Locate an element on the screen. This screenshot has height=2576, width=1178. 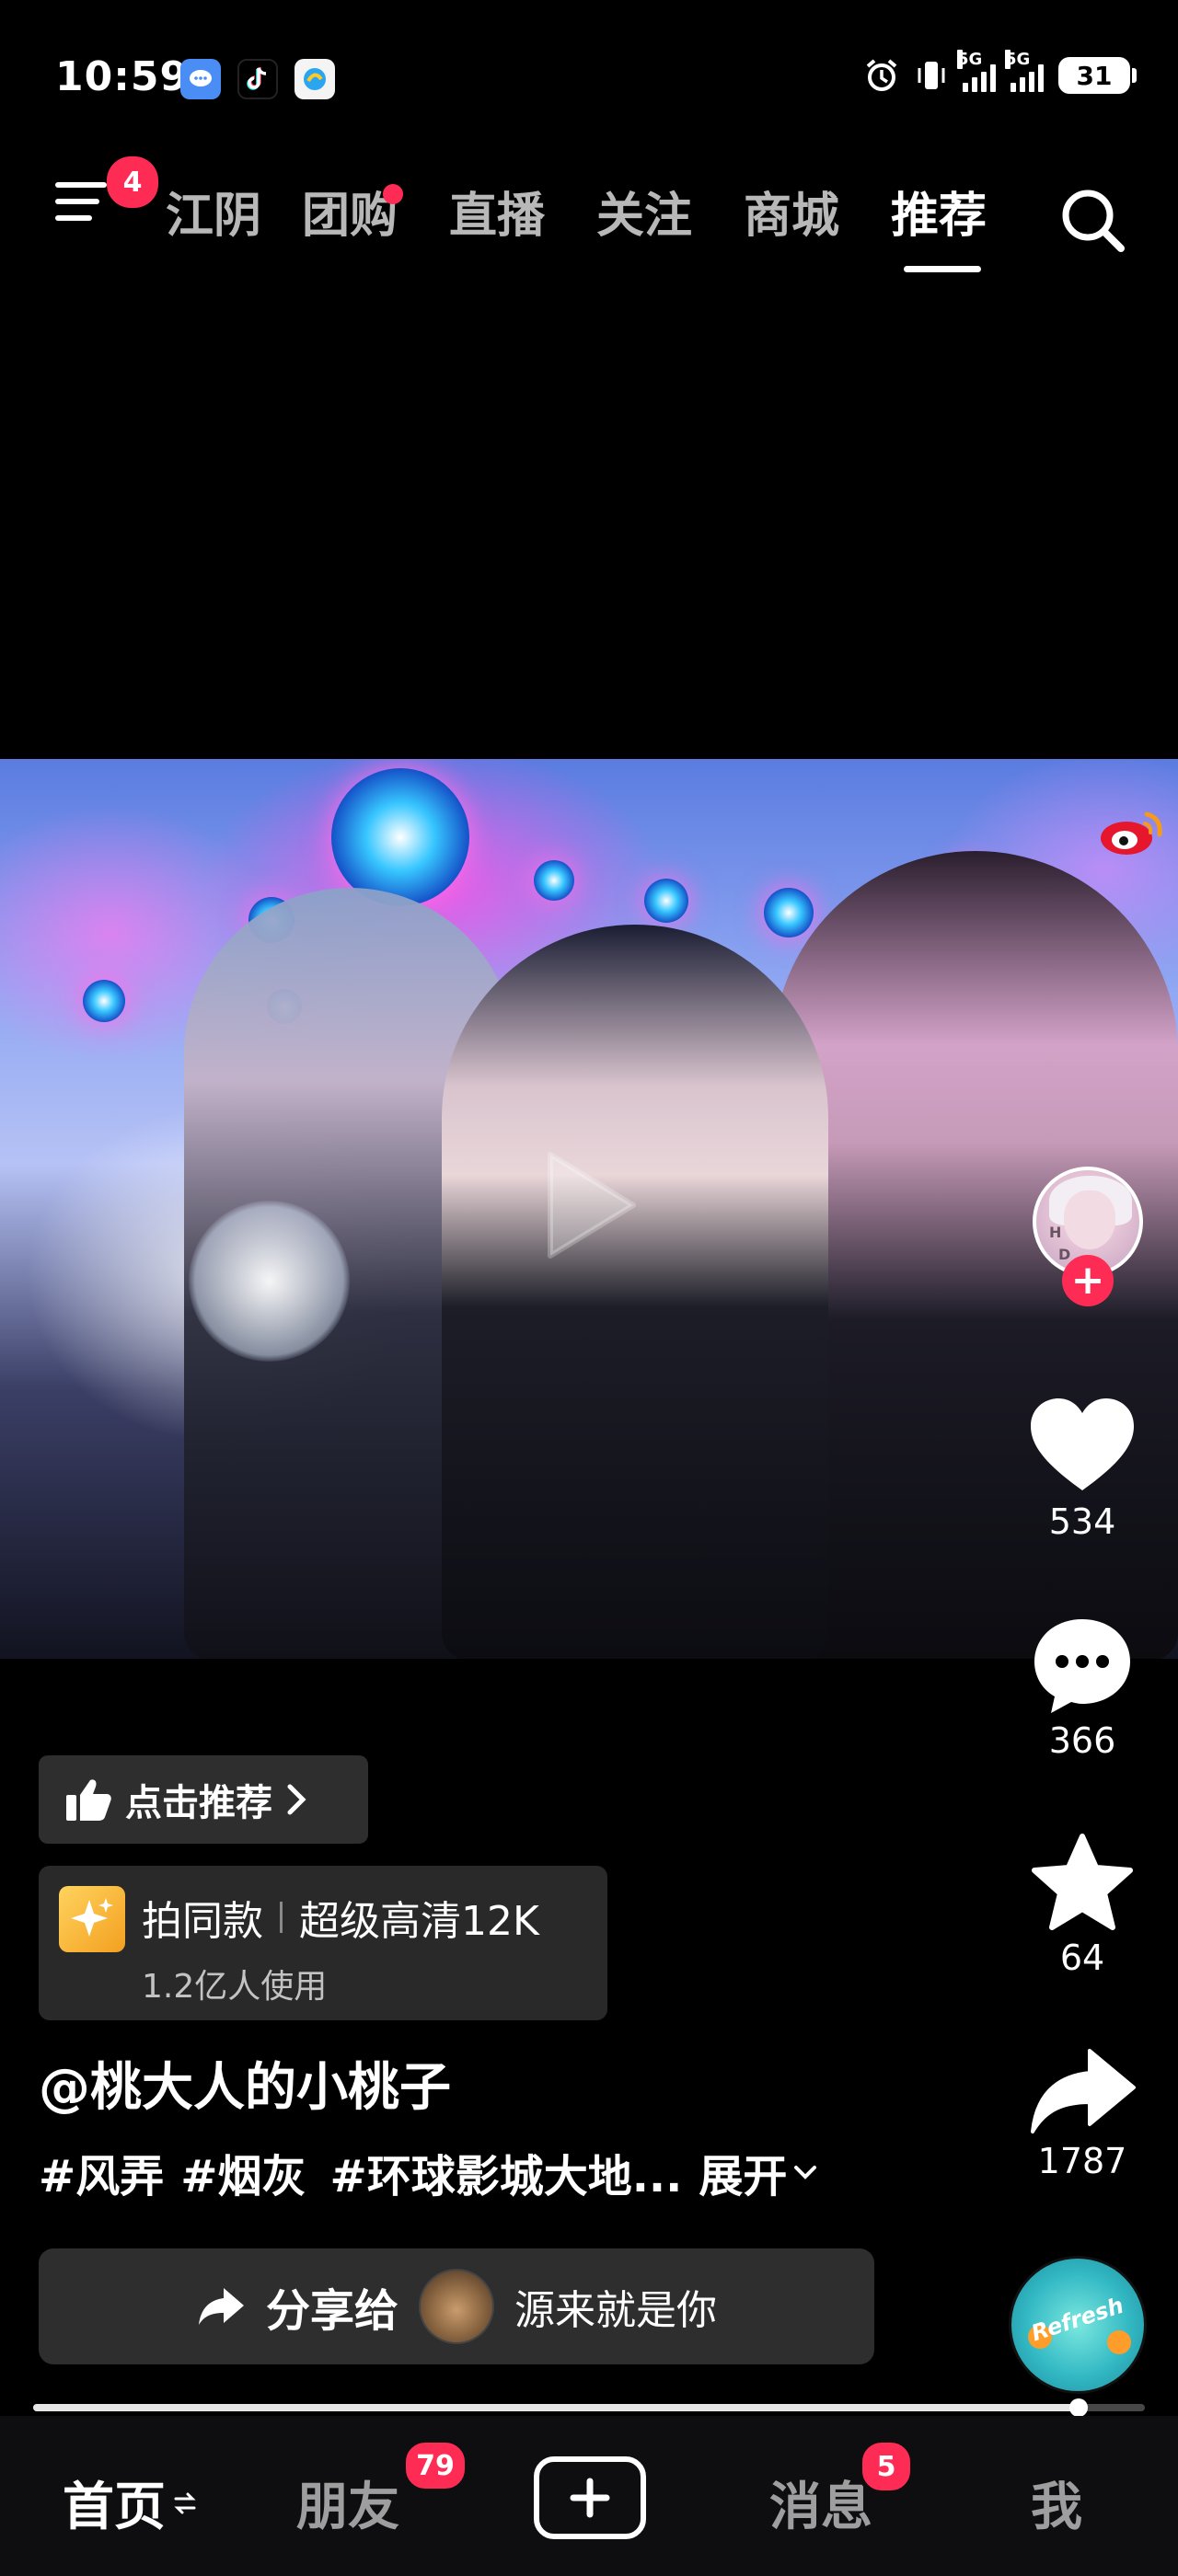
friends-badge: 79 is located at coordinates (435, 2465).